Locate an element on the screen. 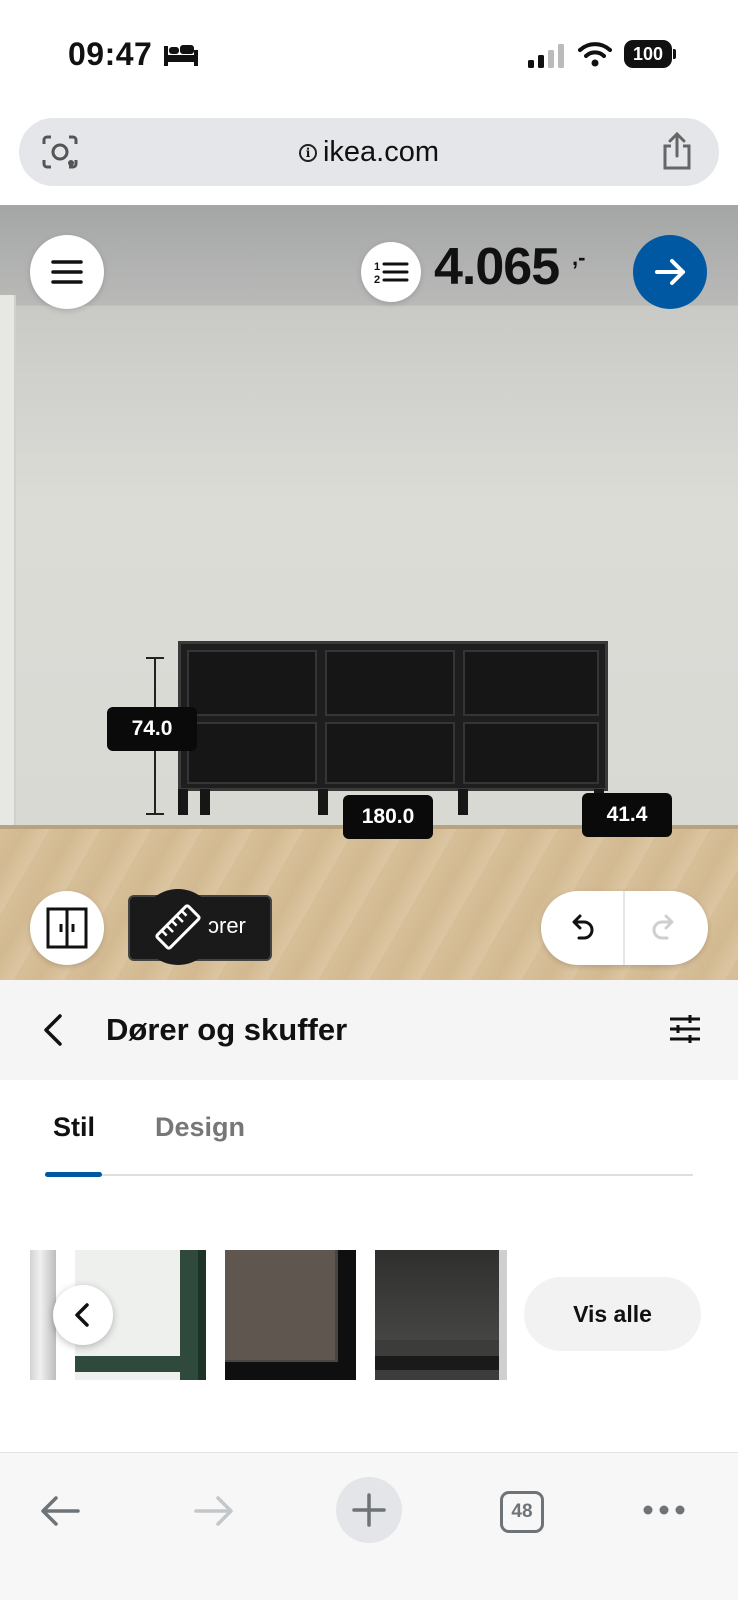 The width and height of the screenshot is (738, 1600). numbered-list-icon: 1 2 is located at coordinates (391, 273).